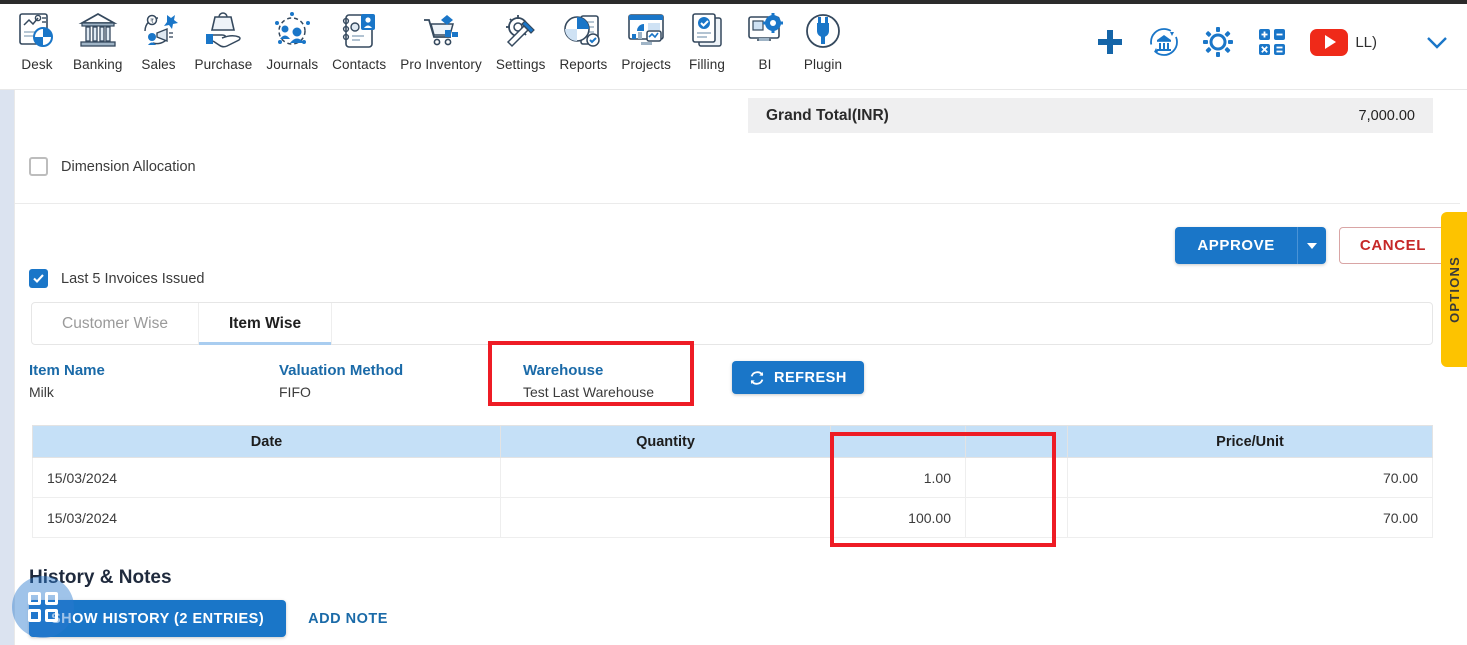  I want to click on tabs-container: Customer Wise Item Wise, so click(732, 323).